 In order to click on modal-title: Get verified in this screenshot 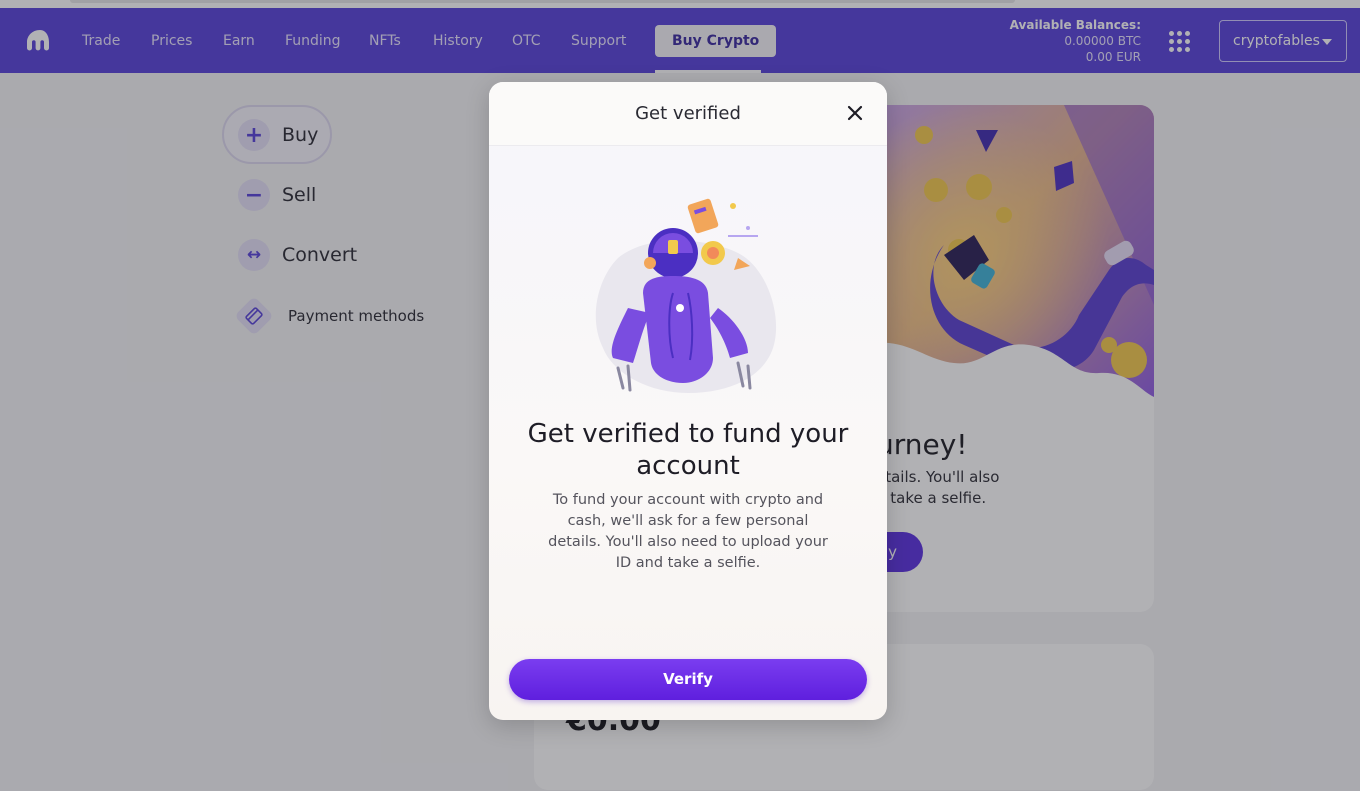, I will do `click(688, 113)`.